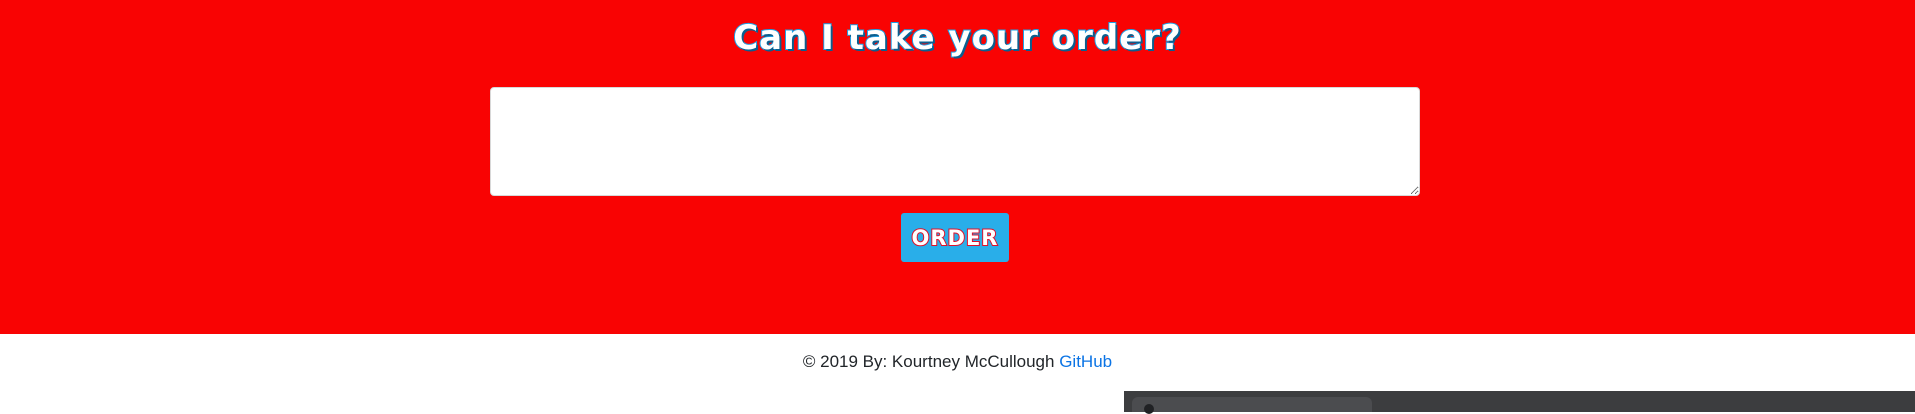 This screenshot has height=414, width=1915. Describe the element at coordinates (955, 237) in the screenshot. I see `order-button: ORDER` at that location.